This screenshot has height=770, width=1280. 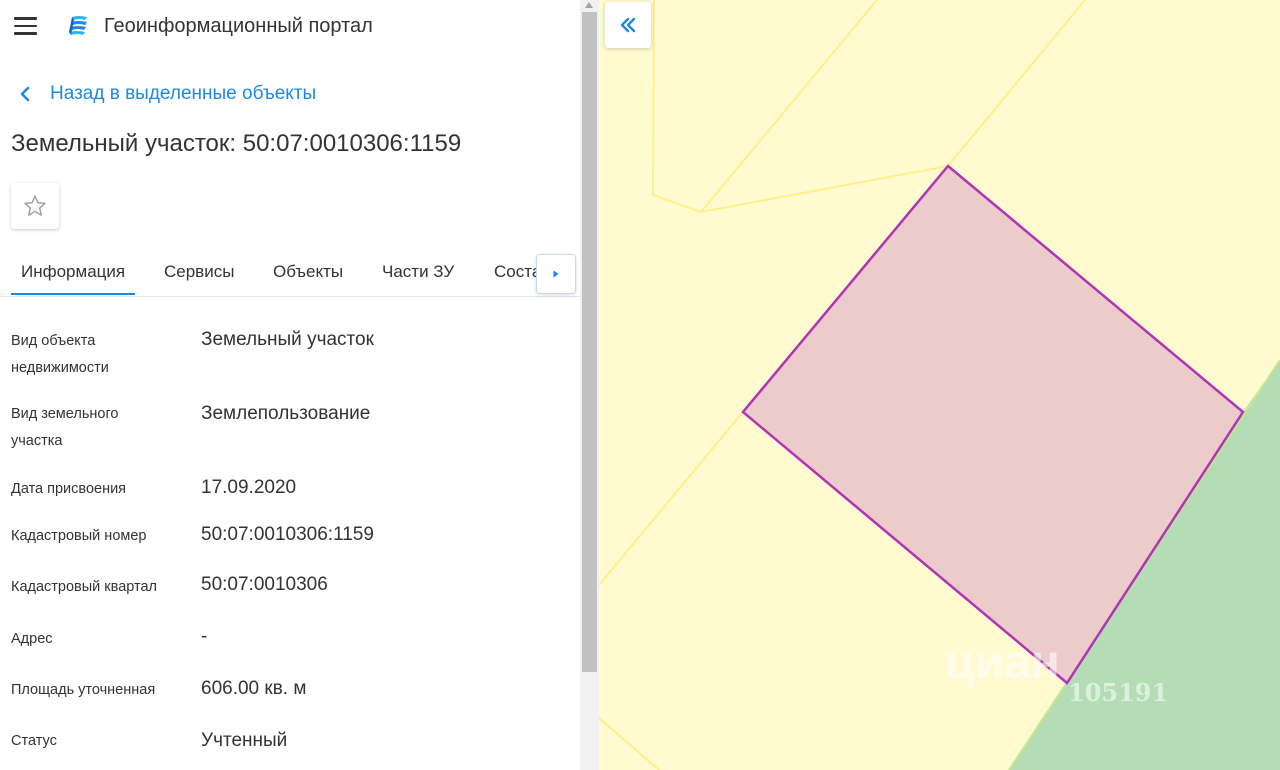 I want to click on star-icon, so click(x=35, y=205).